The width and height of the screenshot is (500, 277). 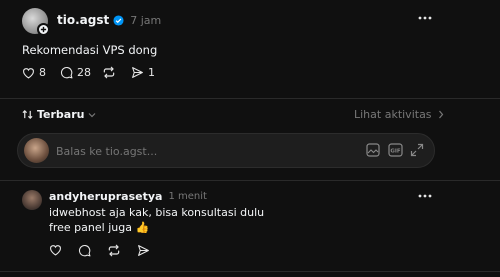 I want to click on sort-arrows-icon, so click(x=27, y=114).